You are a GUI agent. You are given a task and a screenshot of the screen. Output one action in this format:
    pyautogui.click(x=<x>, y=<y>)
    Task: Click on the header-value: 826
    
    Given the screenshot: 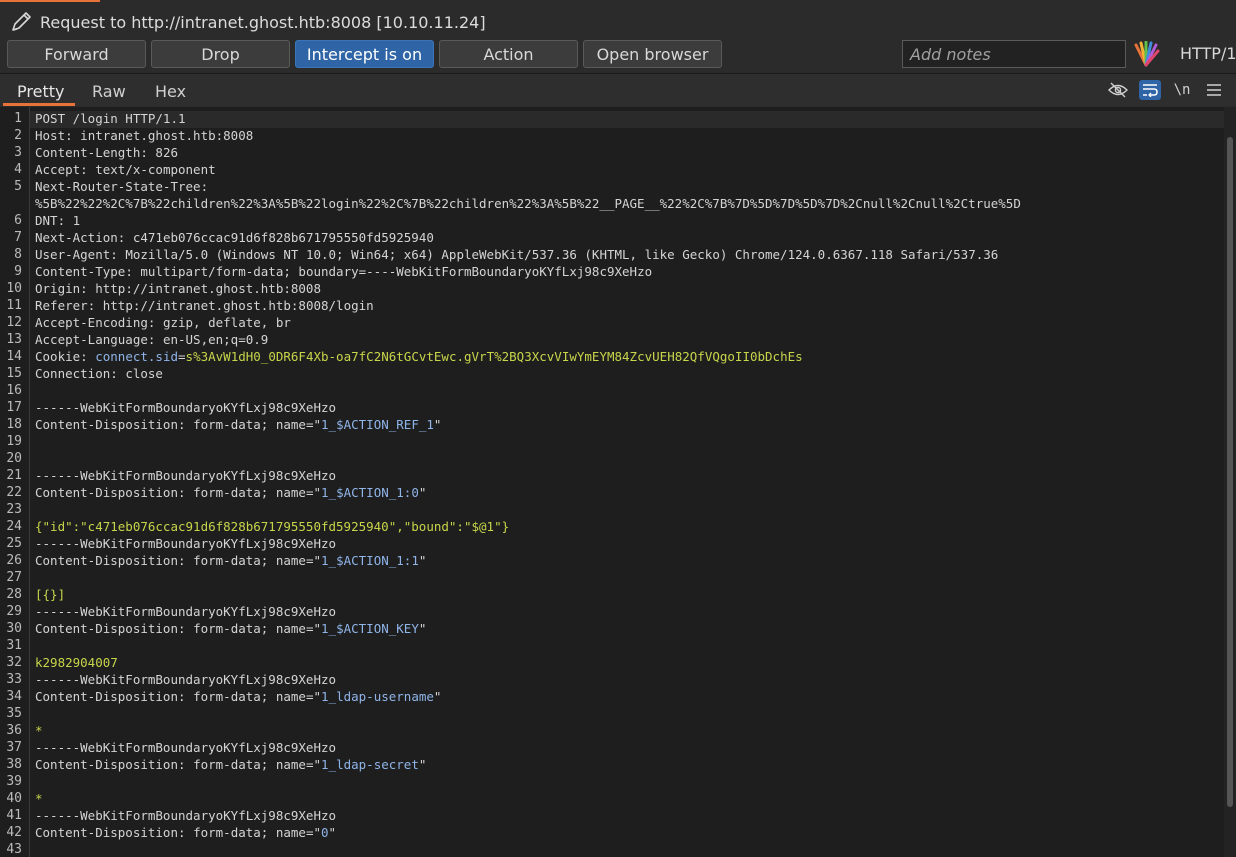 What is the action you would take?
    pyautogui.click(x=166, y=152)
    